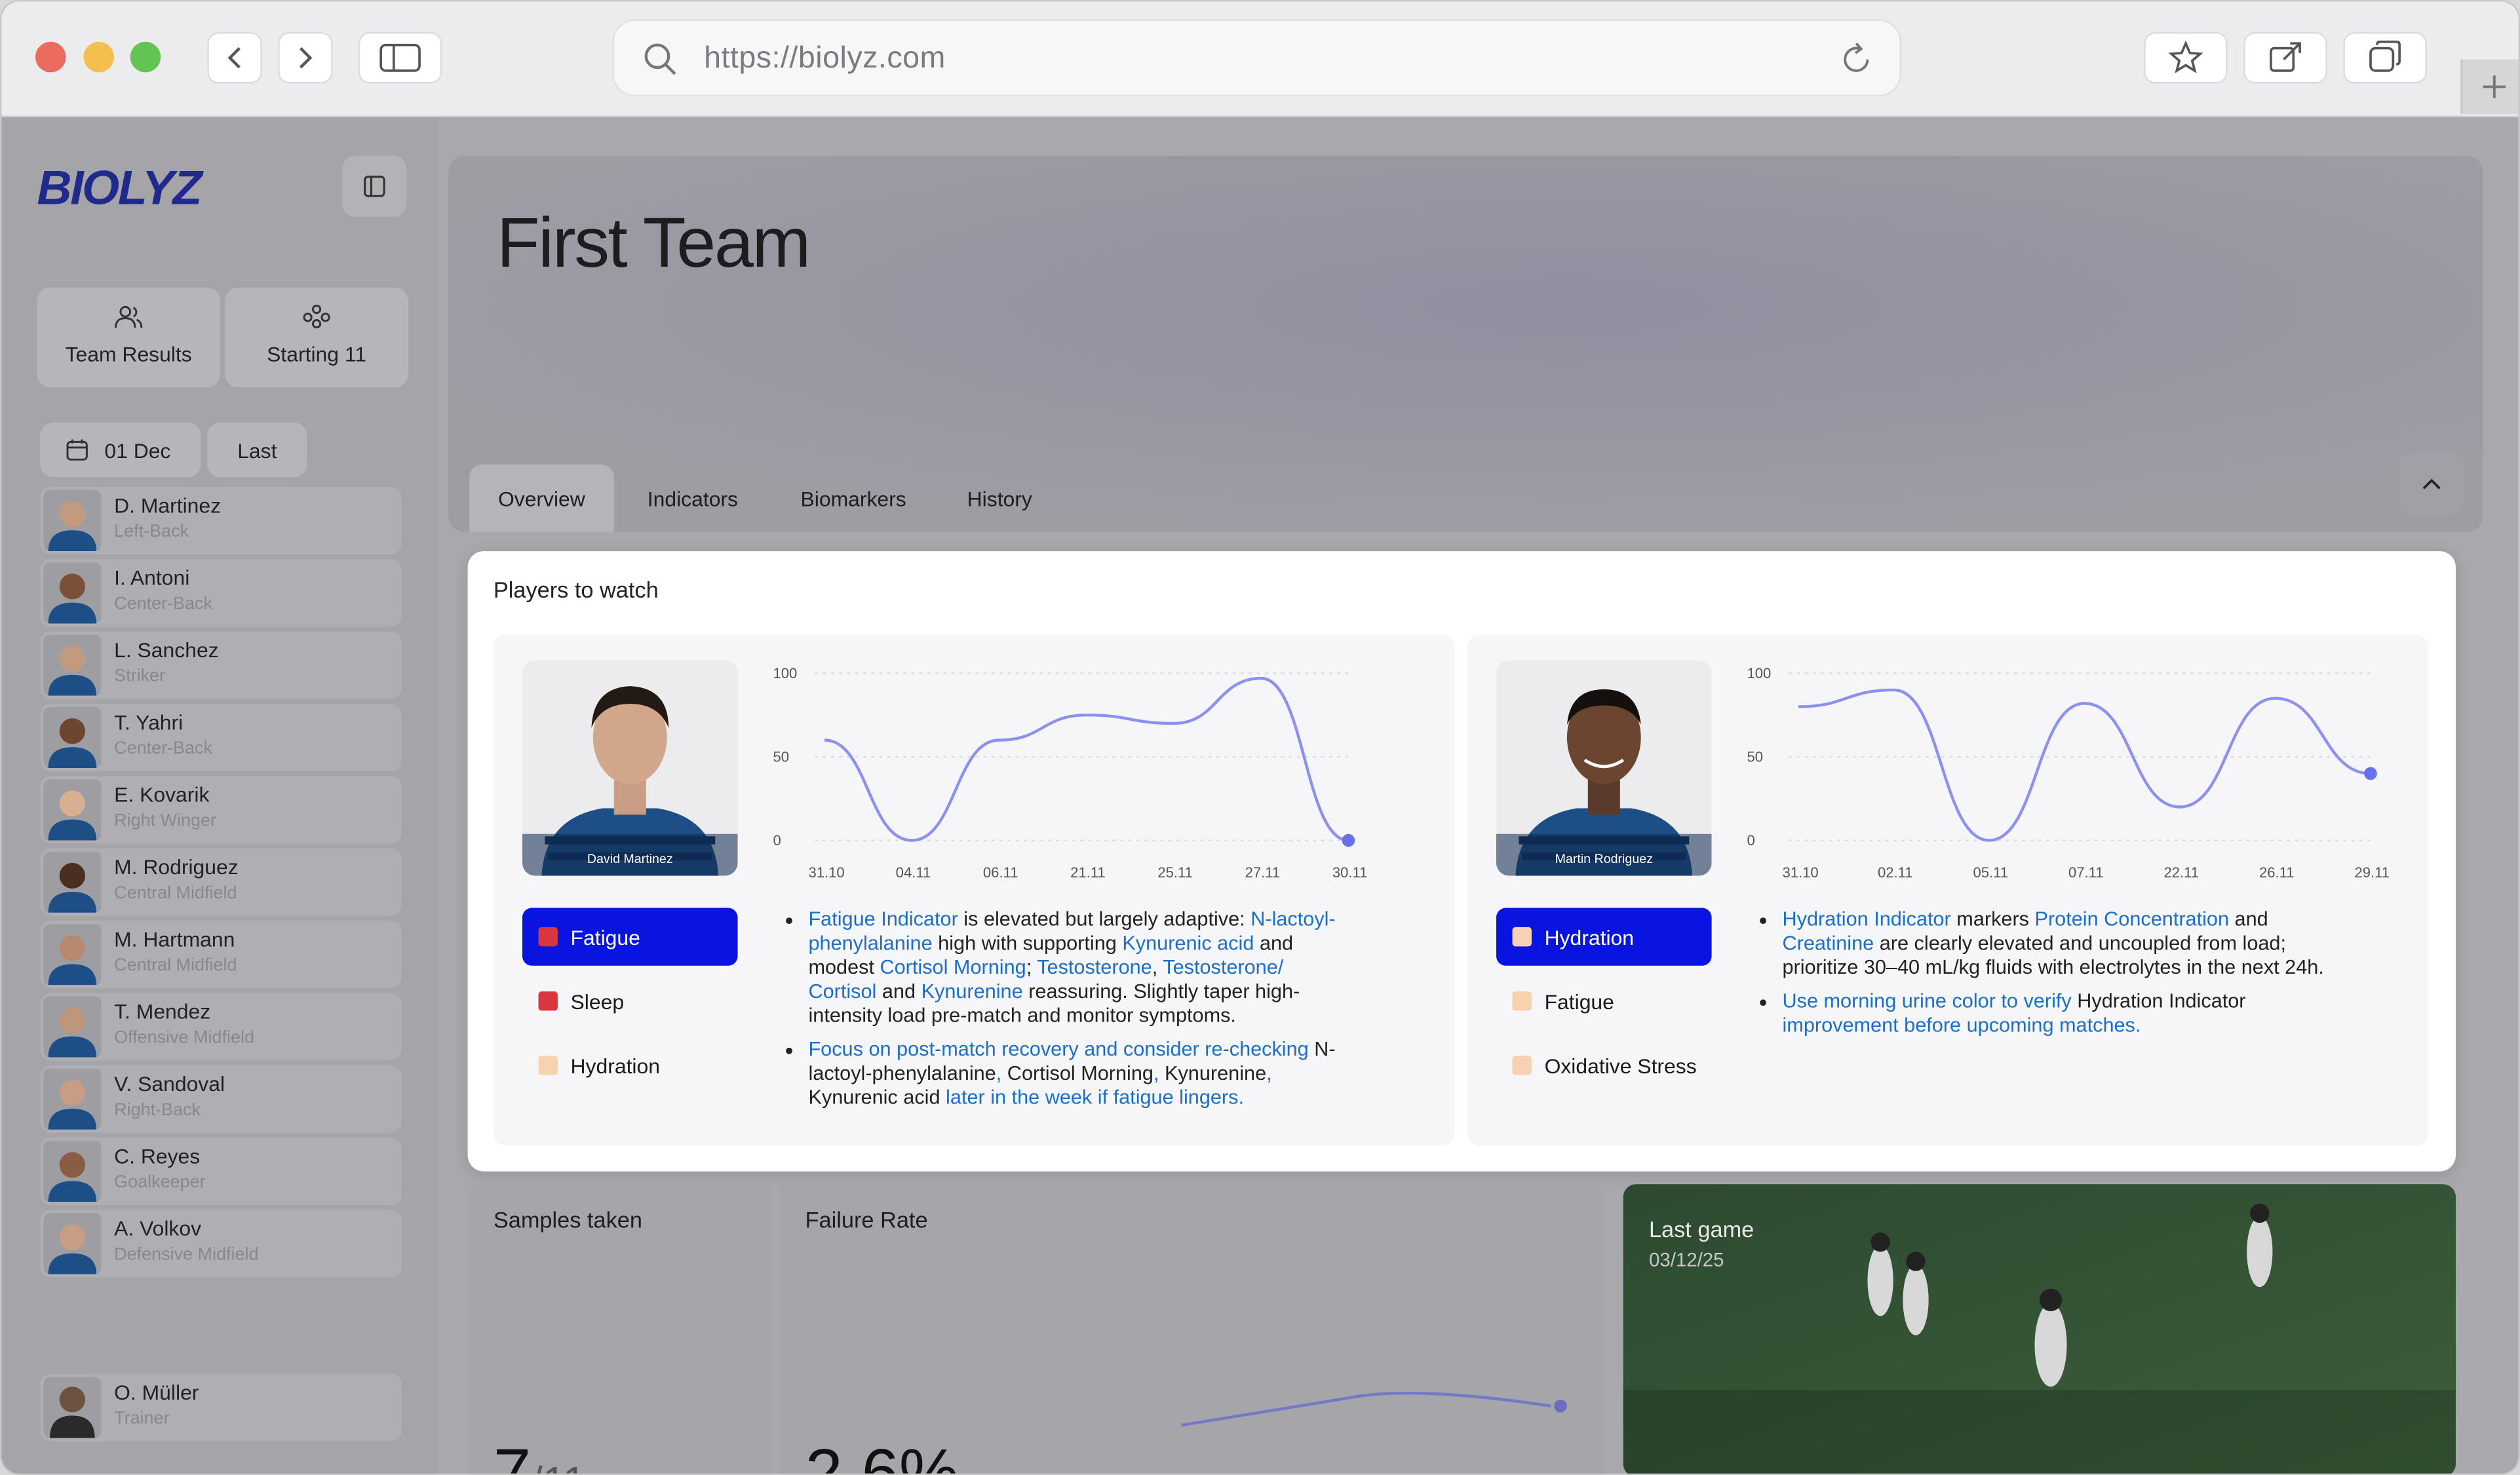 This screenshot has width=2520, height=1475. I want to click on last-filter-button: Last, so click(257, 450).